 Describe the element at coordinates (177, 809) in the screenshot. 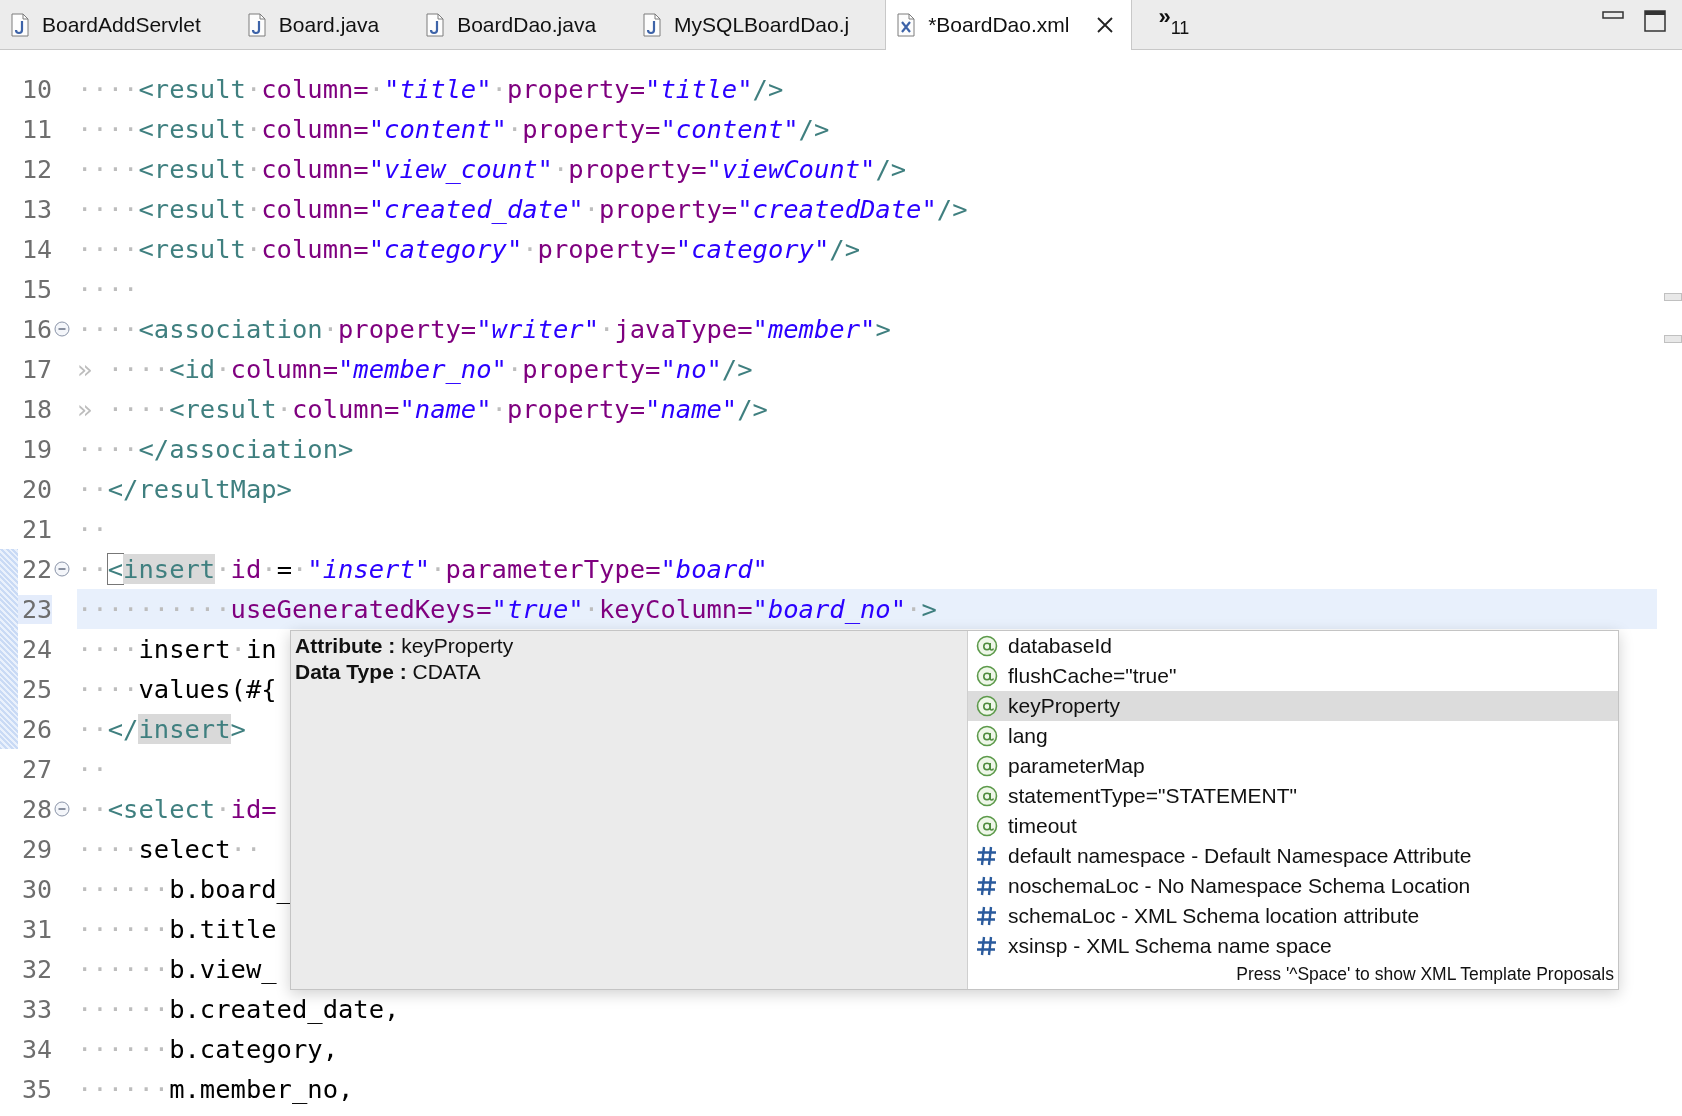

I see `code-line: ··<select·id=` at that location.